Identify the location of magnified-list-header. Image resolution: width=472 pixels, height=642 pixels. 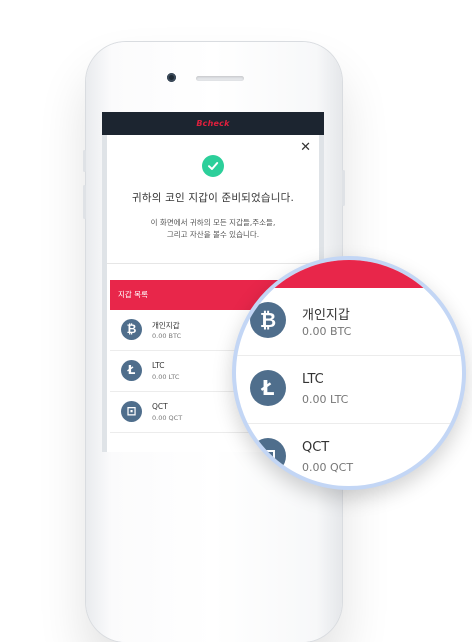
(349, 274).